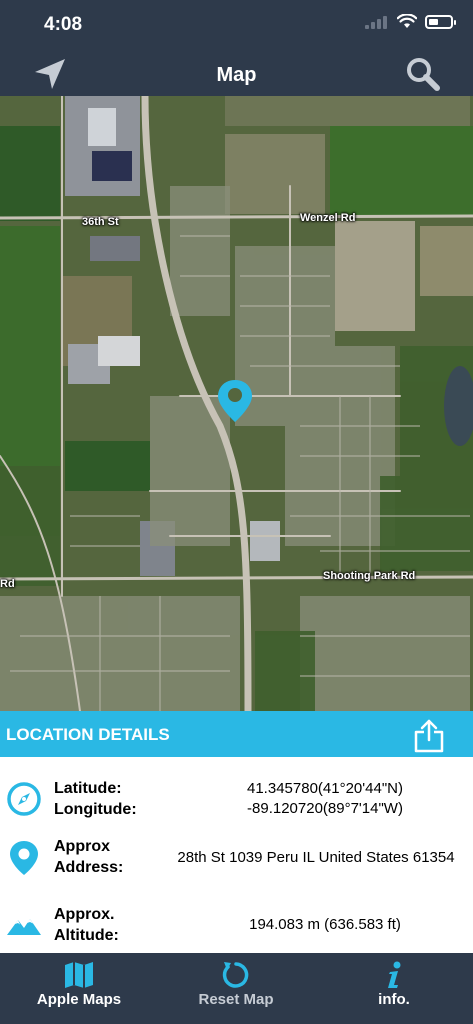 The image size is (473, 1024). Describe the element at coordinates (82, 846) in the screenshot. I see `address-label-approx: Approx` at that location.